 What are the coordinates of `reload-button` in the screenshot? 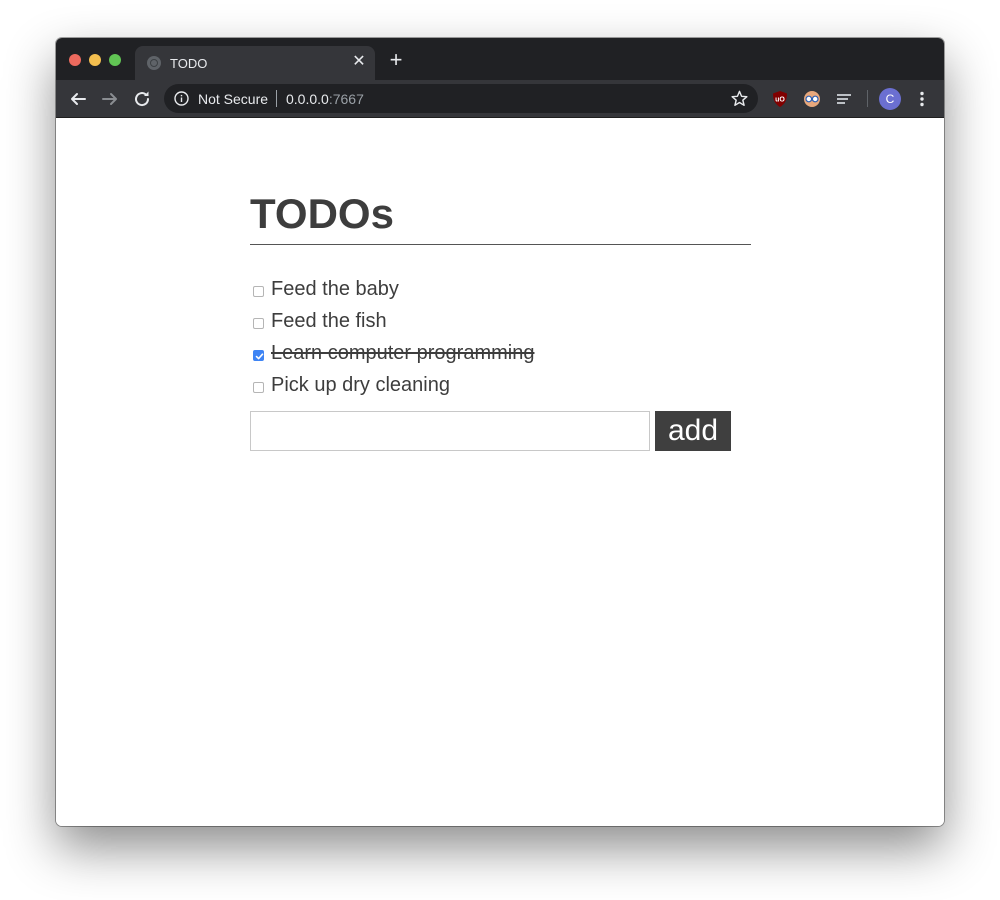 It's located at (142, 99).